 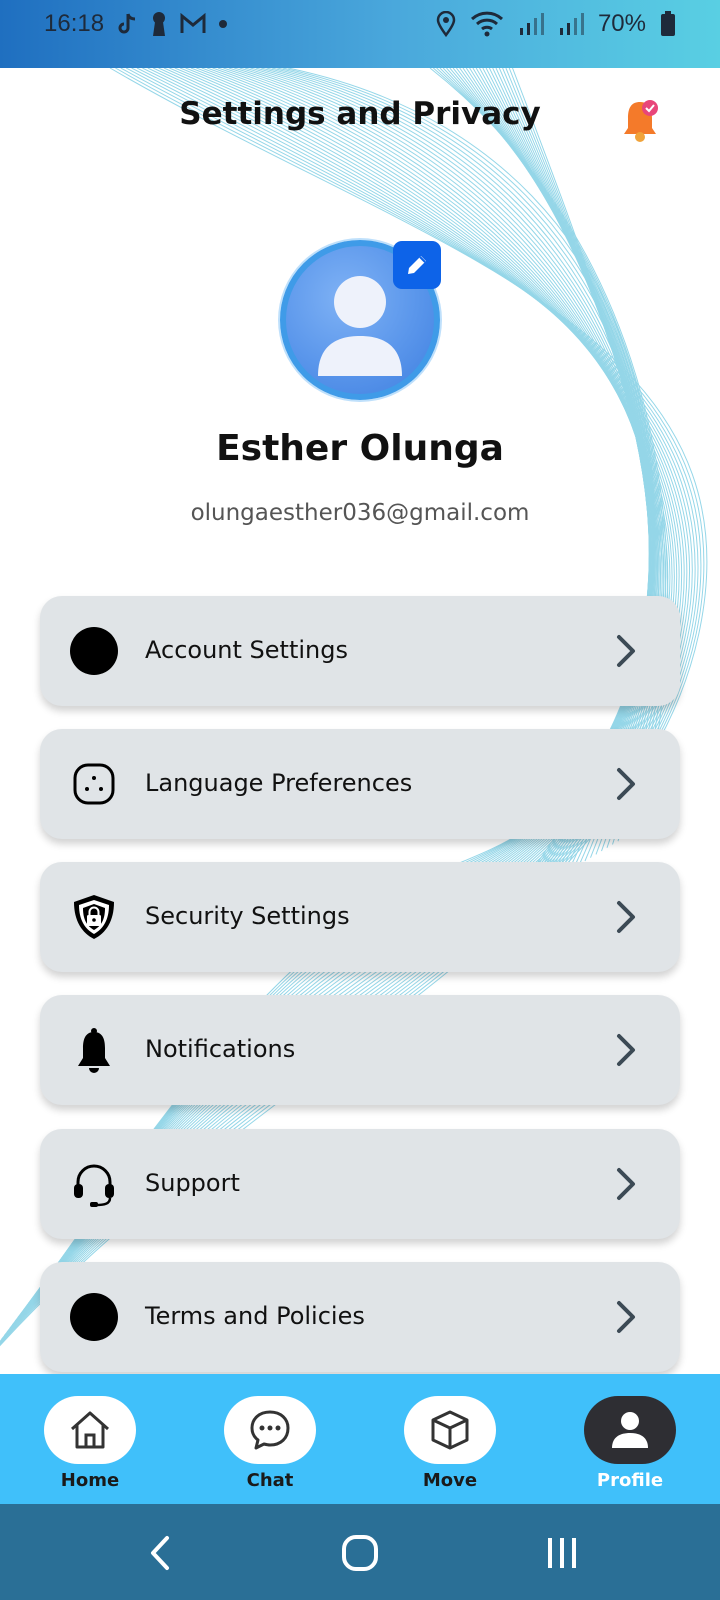 What do you see at coordinates (270, 1480) in the screenshot?
I see `nav-chat-label: Chat` at bounding box center [270, 1480].